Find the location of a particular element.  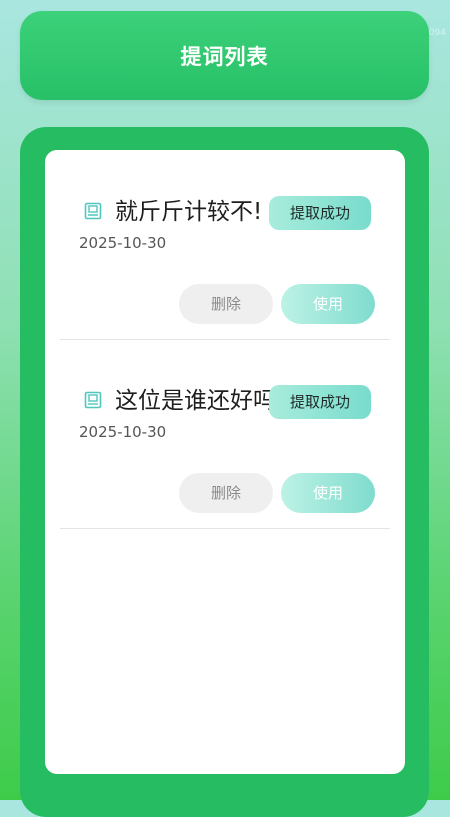

page-header: 提词列表 is located at coordinates (224, 55).